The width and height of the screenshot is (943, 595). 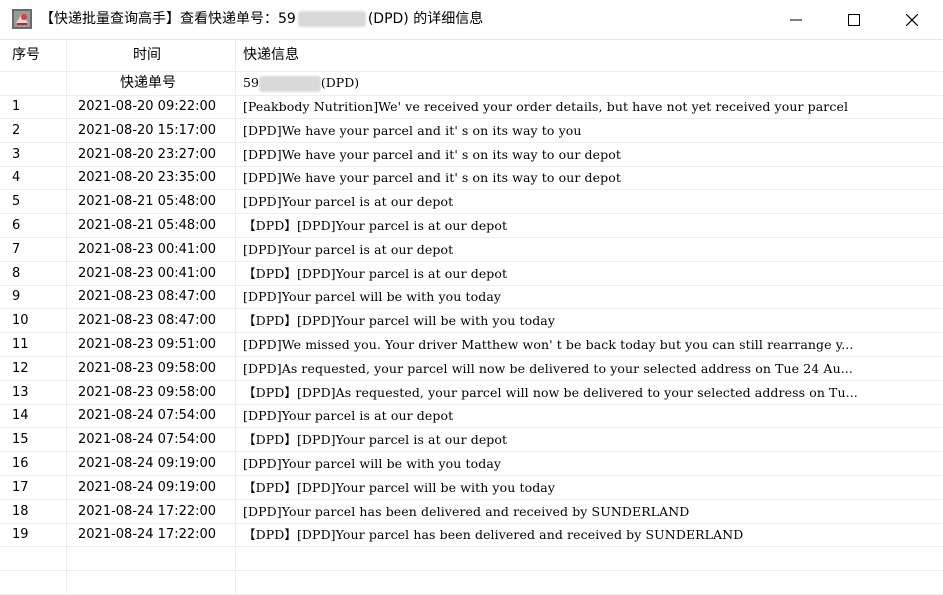 What do you see at coordinates (147, 154) in the screenshot?
I see `row-time: 2021-08-20 23:27:00` at bounding box center [147, 154].